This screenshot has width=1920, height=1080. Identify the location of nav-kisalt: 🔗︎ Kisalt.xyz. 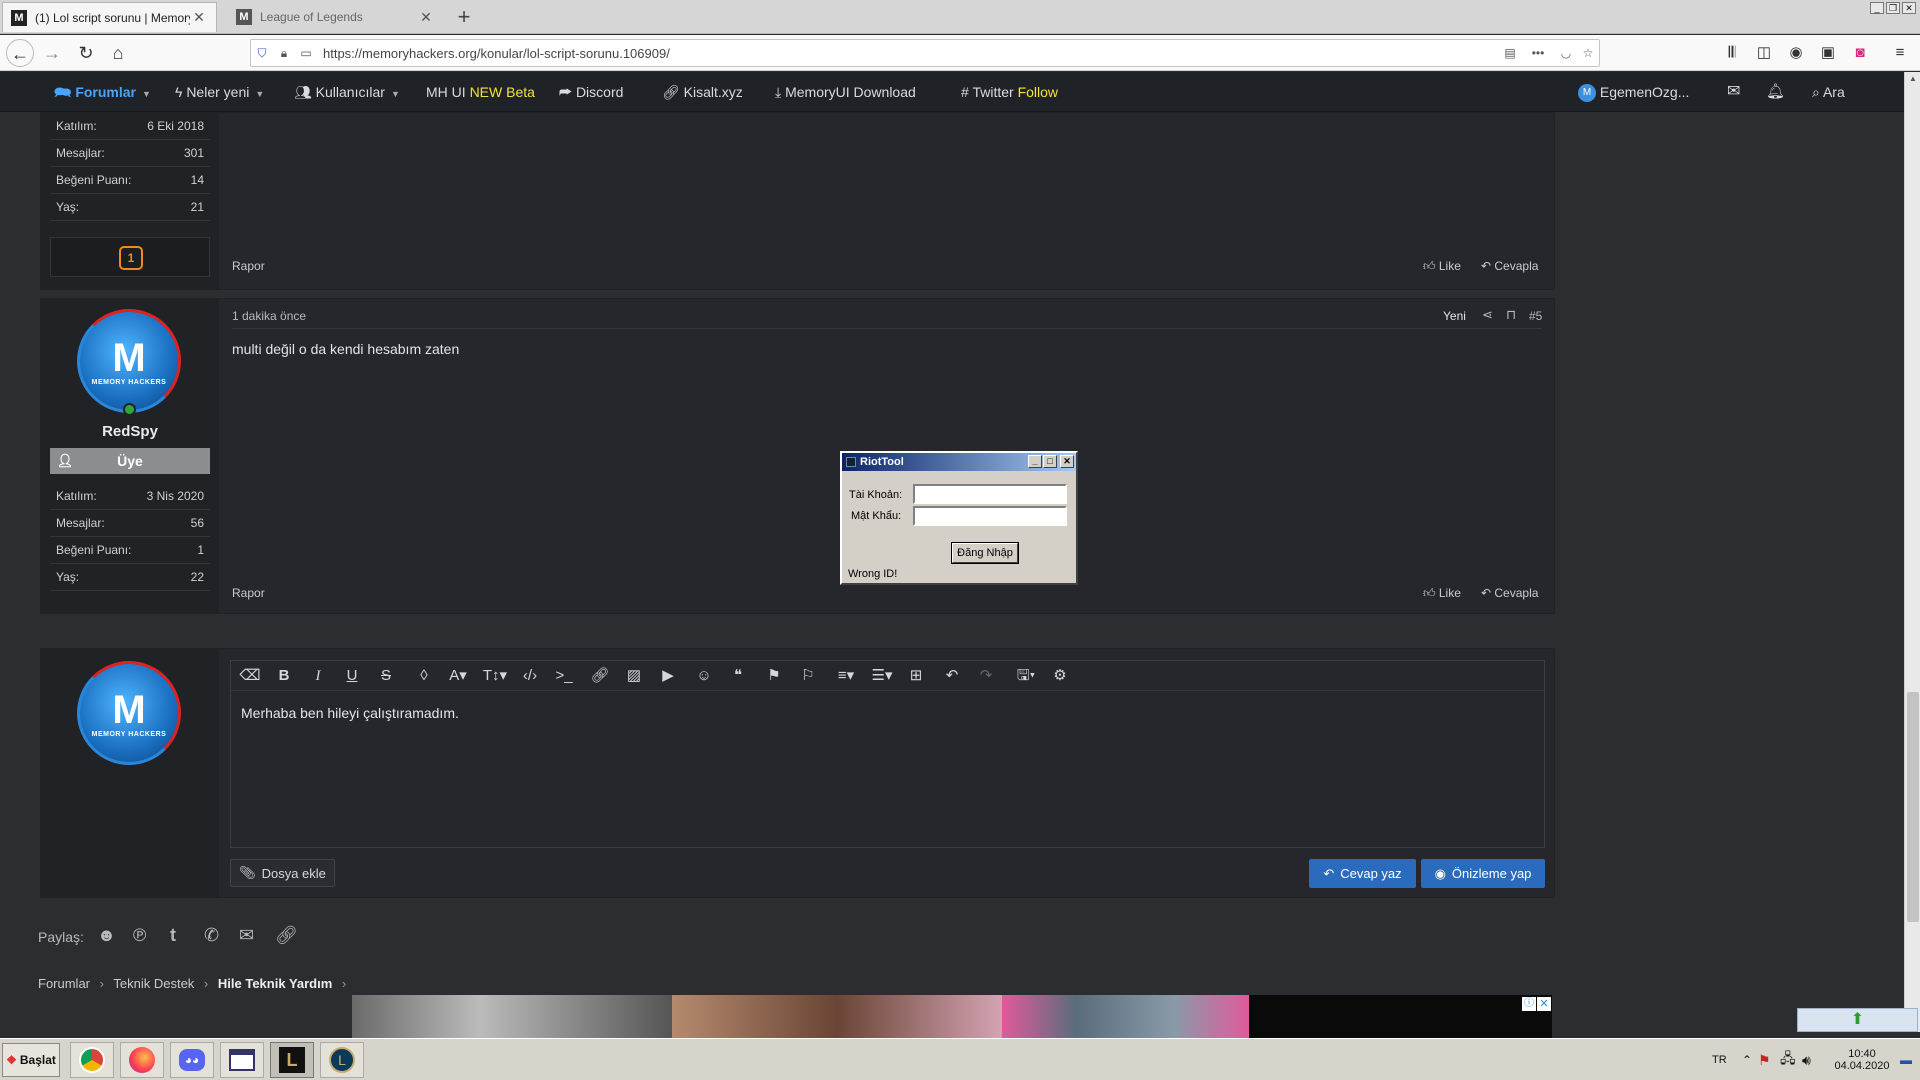
(702, 92).